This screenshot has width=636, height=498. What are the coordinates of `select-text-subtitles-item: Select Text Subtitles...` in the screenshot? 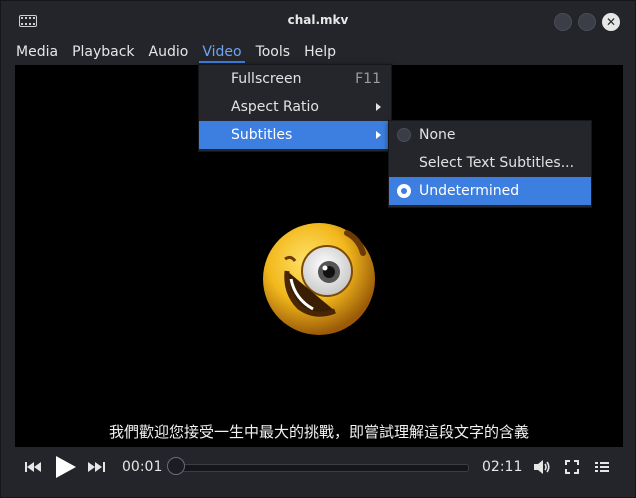 It's located at (490, 163).